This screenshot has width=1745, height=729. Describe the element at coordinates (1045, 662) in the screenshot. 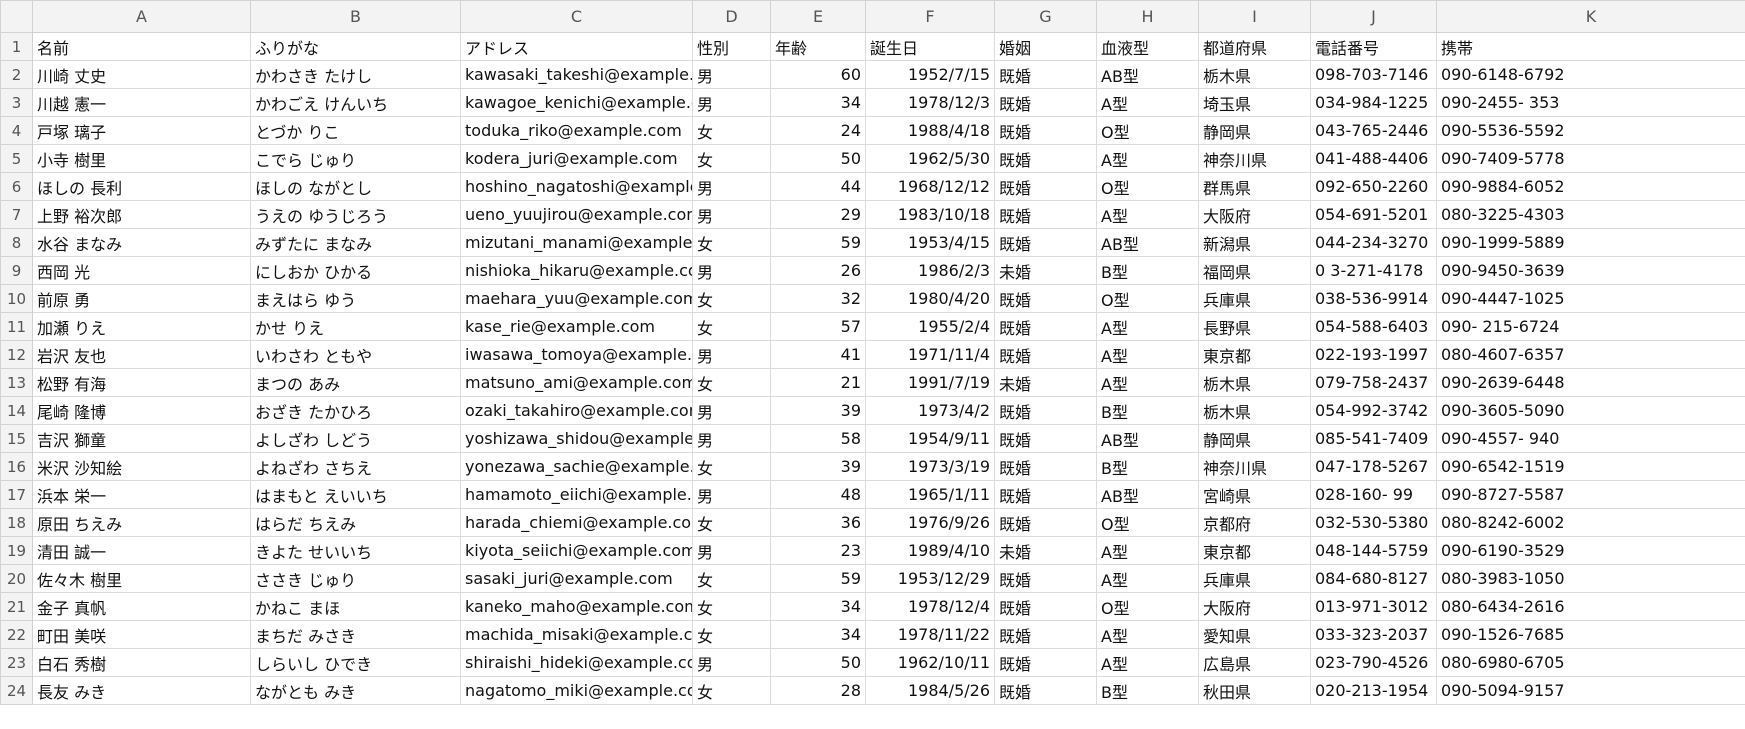

I see `cell-g23: 既婚` at that location.